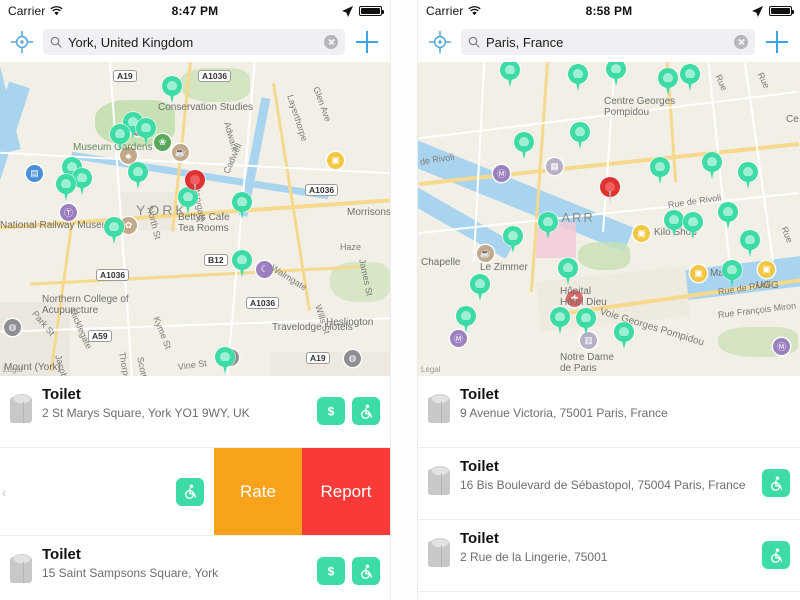 This screenshot has width=800, height=600. I want to click on poi-transit-icon: Ⓣ, so click(68, 212).